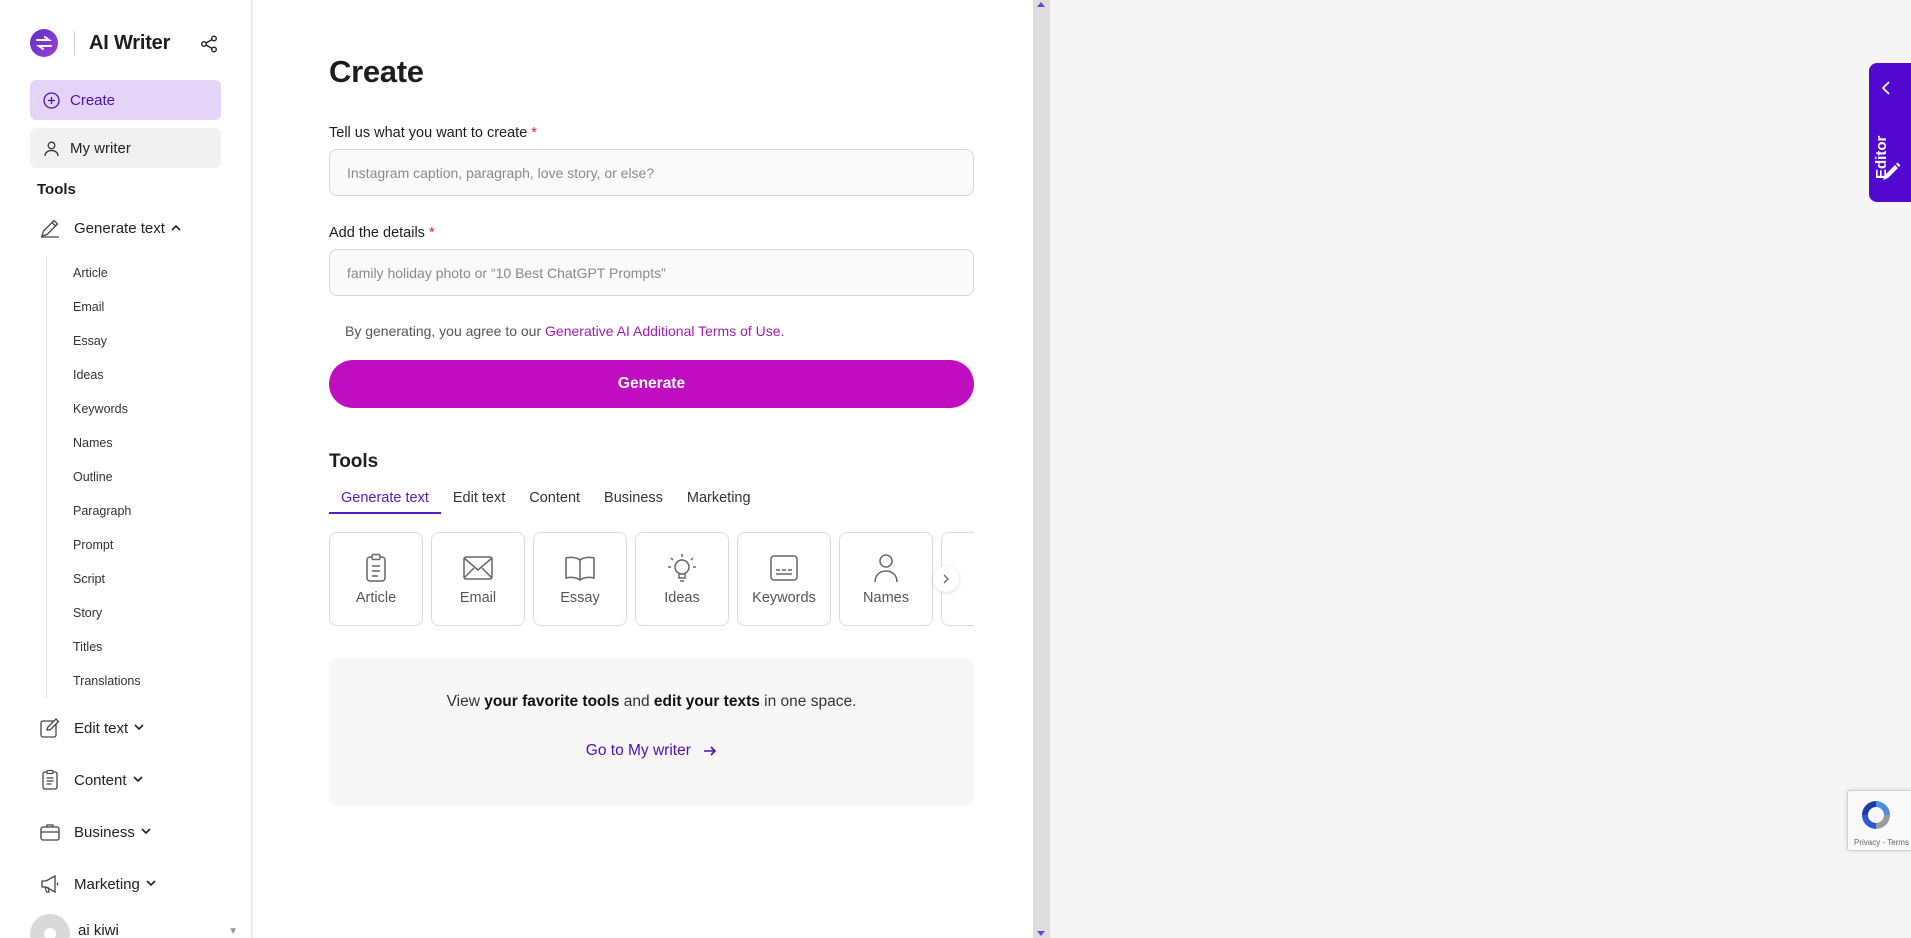  What do you see at coordinates (784, 568) in the screenshot?
I see `keyboard-icon` at bounding box center [784, 568].